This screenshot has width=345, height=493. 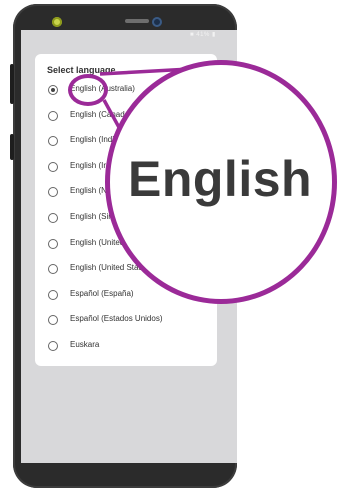 I want to click on magnifier-focus-ring, so click(x=88, y=90).